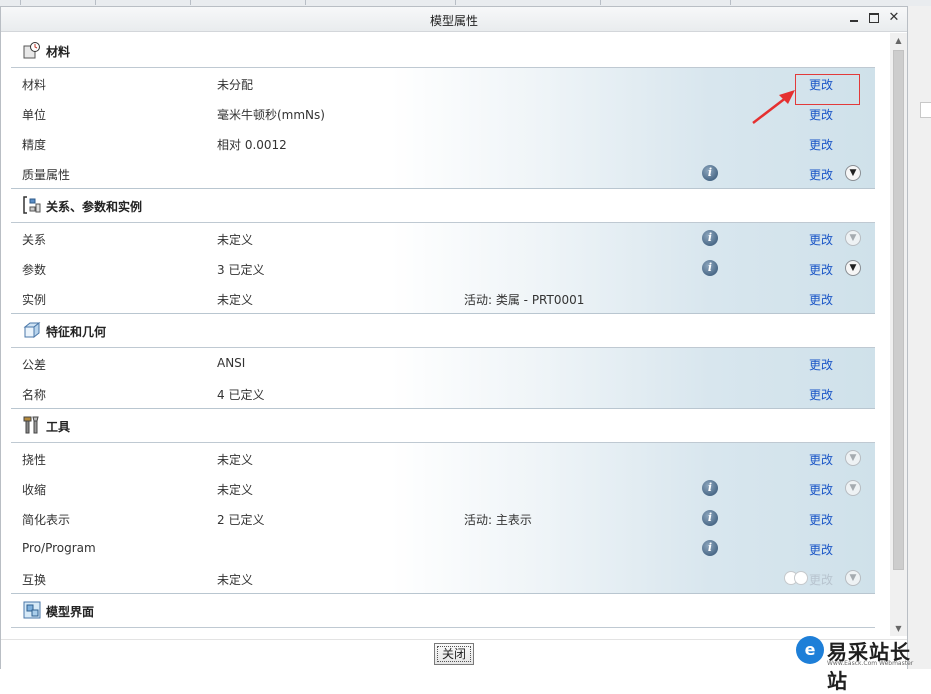  I want to click on property-row: 公差 ANSI 更改, so click(443, 363).